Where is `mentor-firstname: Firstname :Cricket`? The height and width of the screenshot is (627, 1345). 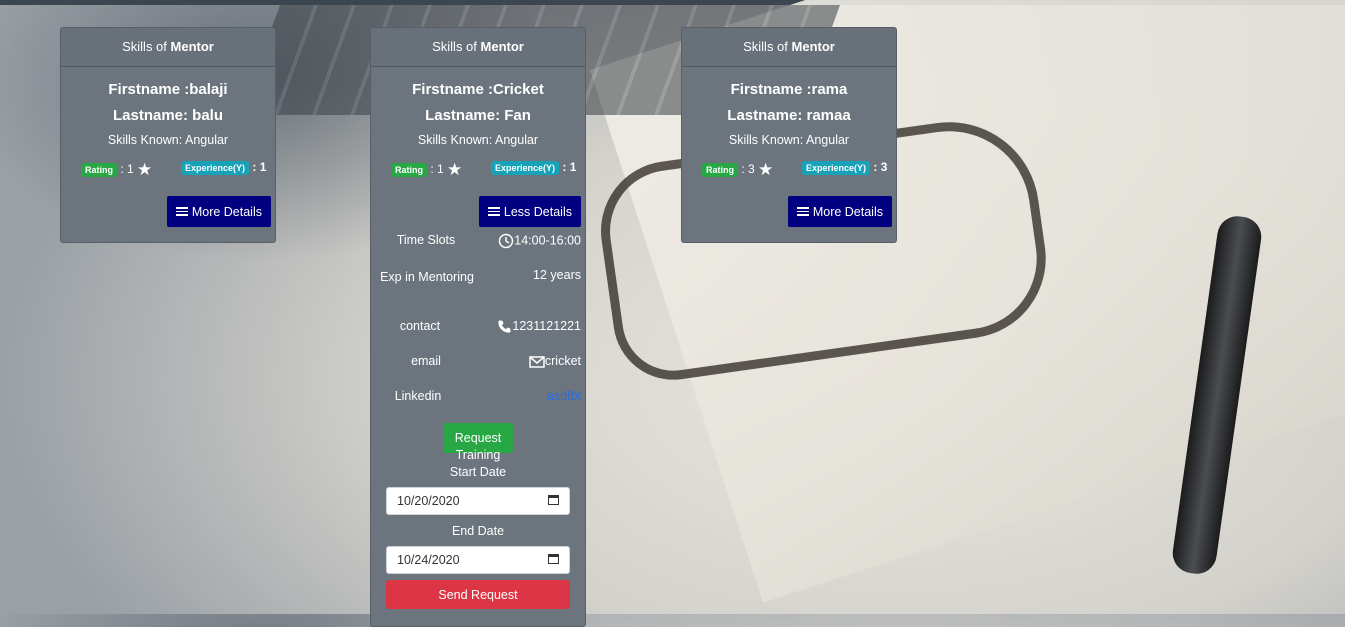 mentor-firstname: Firstname :Cricket is located at coordinates (478, 89).